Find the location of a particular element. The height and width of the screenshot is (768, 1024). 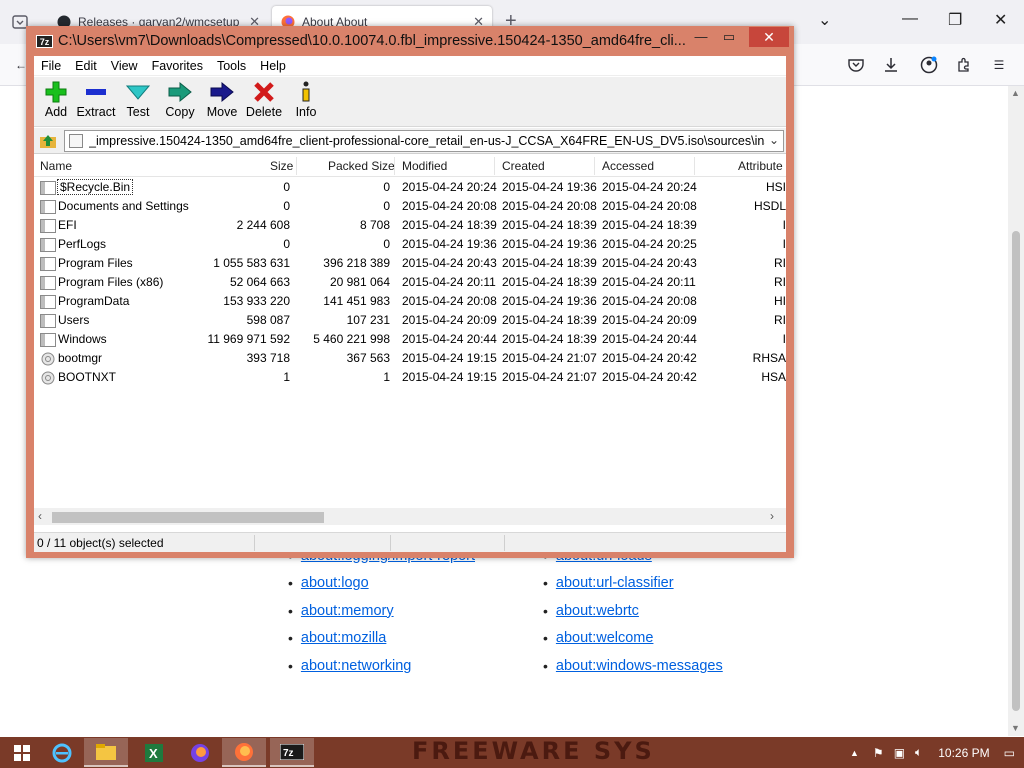

internet-explorer-icon is located at coordinates (62, 752).